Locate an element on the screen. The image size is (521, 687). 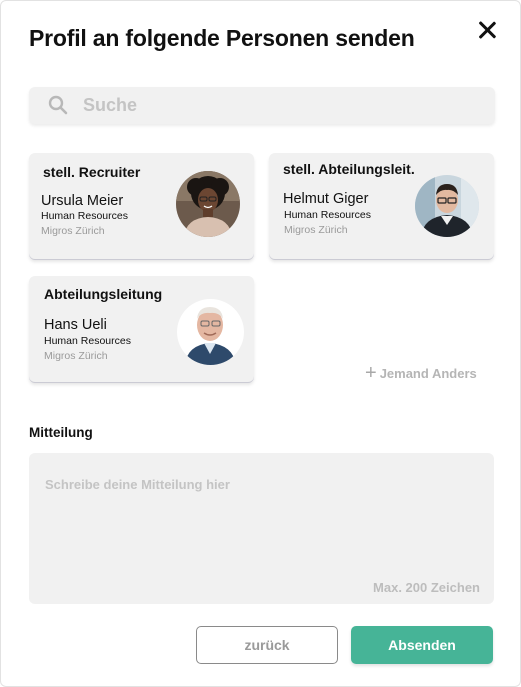
recipient-name: Ursula Meier is located at coordinates (82, 201).